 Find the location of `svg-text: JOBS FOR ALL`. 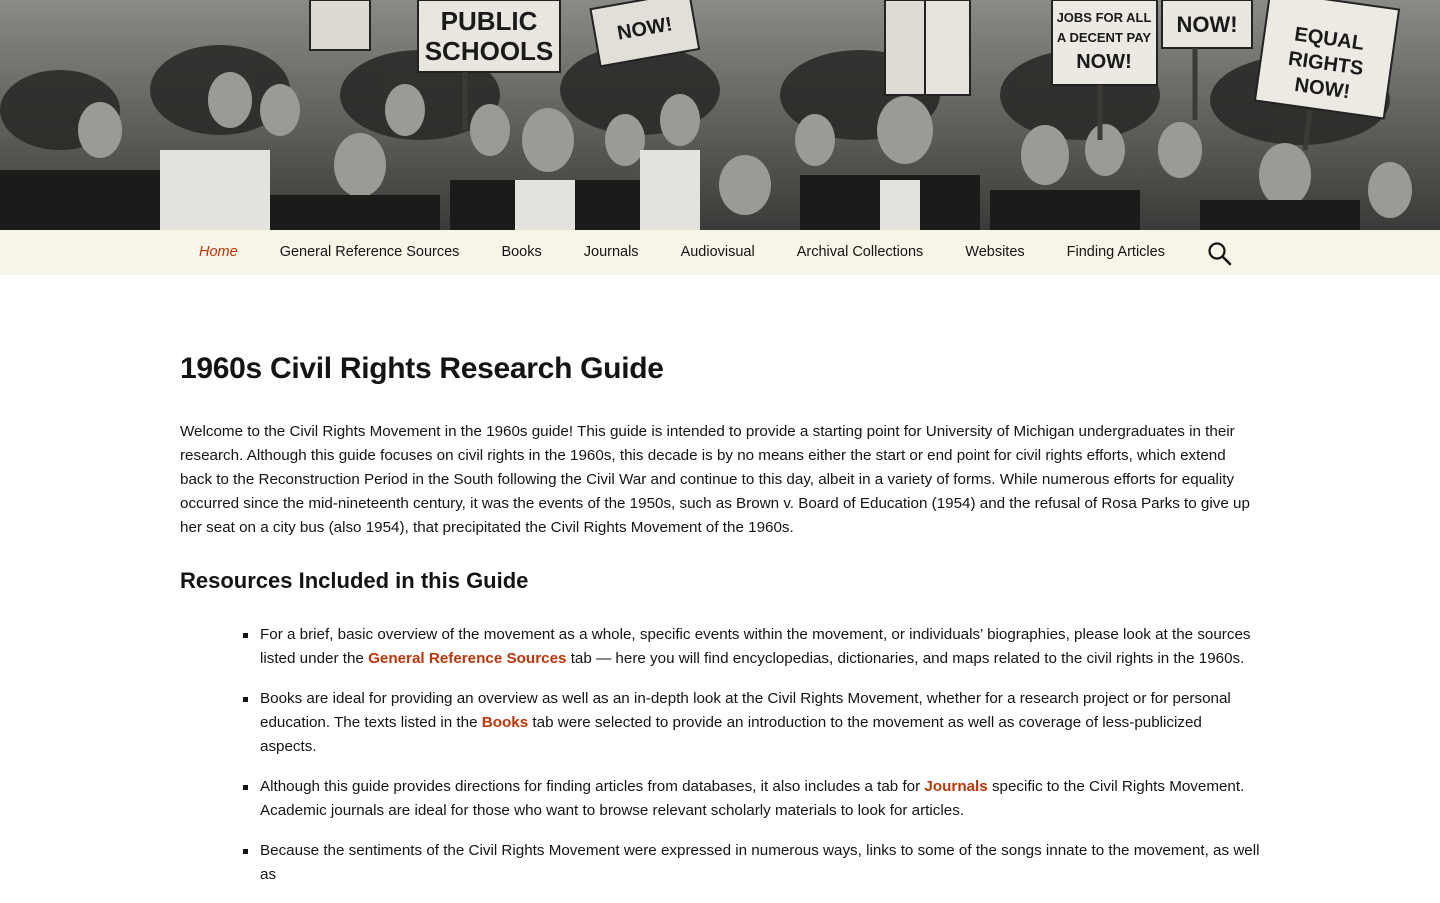

svg-text: JOBS FOR ALL is located at coordinates (1104, 17).